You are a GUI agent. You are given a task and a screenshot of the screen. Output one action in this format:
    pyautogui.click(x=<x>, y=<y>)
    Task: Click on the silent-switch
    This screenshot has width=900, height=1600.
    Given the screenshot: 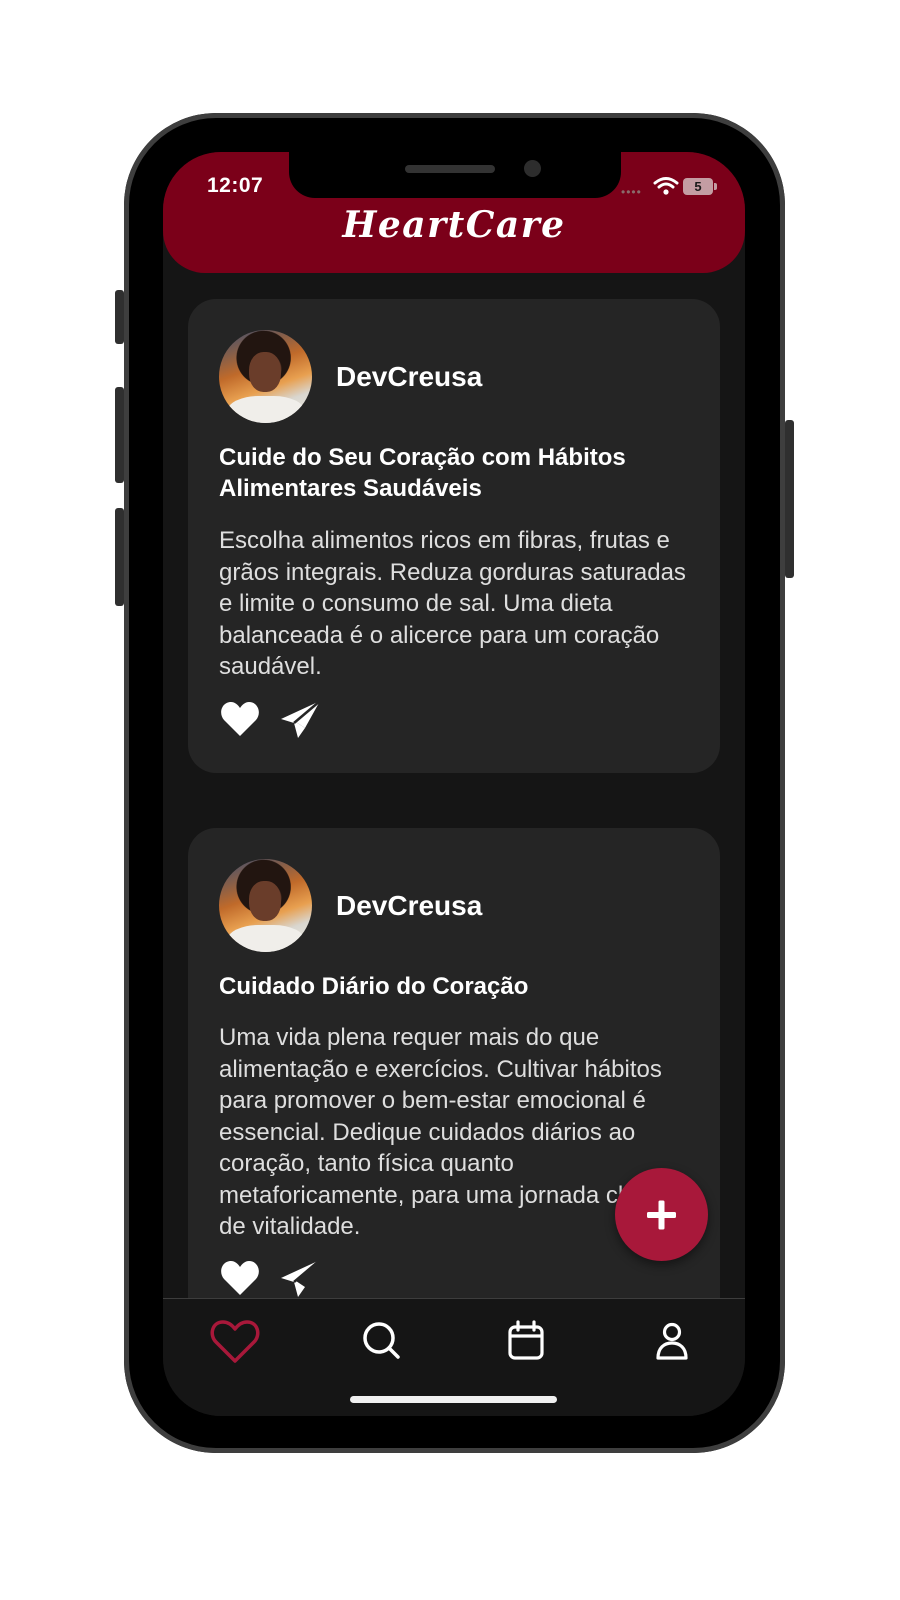 What is the action you would take?
    pyautogui.click(x=119, y=317)
    